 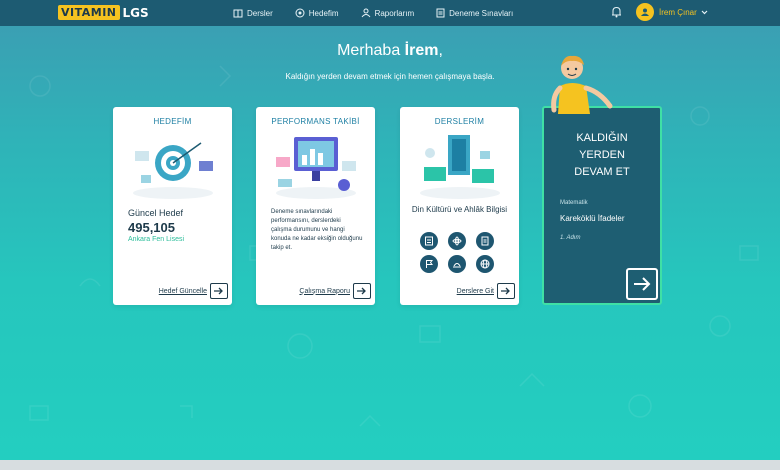 What do you see at coordinates (151, 227) in the screenshot?
I see `current-goal-score: 495,105` at bounding box center [151, 227].